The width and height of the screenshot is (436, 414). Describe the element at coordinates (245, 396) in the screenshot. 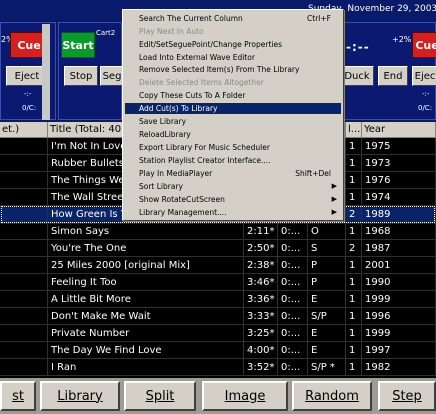

I see `image-button: Image` at that location.